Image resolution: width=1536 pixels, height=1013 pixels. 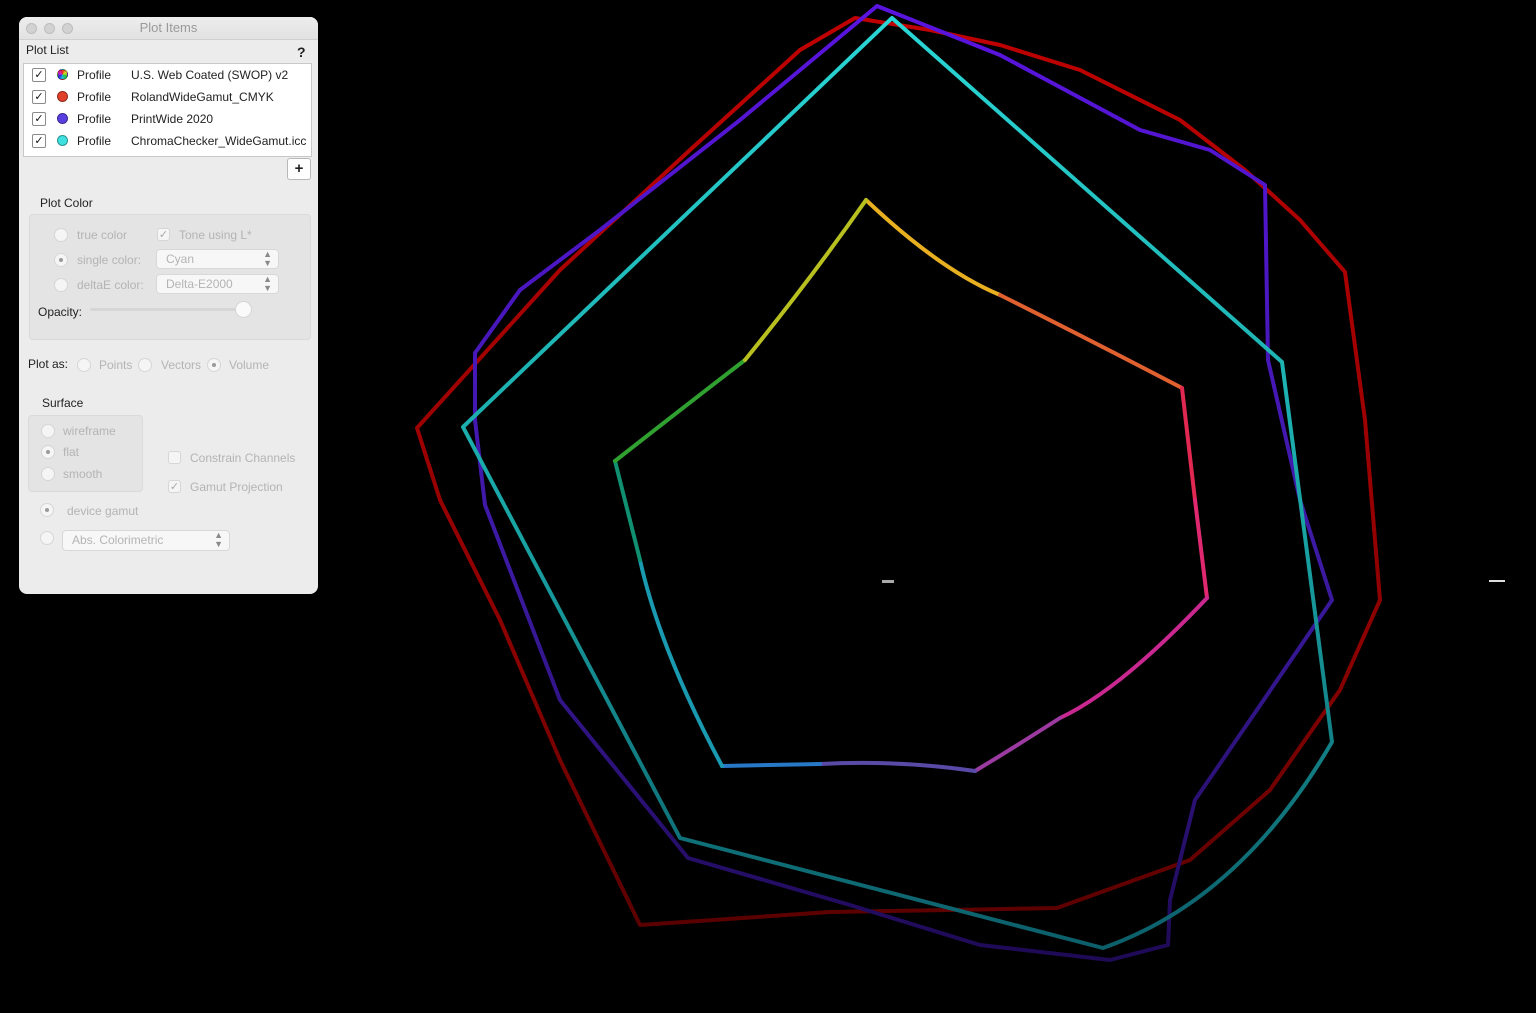 What do you see at coordinates (71, 452) in the screenshot?
I see `flat-label: flat` at bounding box center [71, 452].